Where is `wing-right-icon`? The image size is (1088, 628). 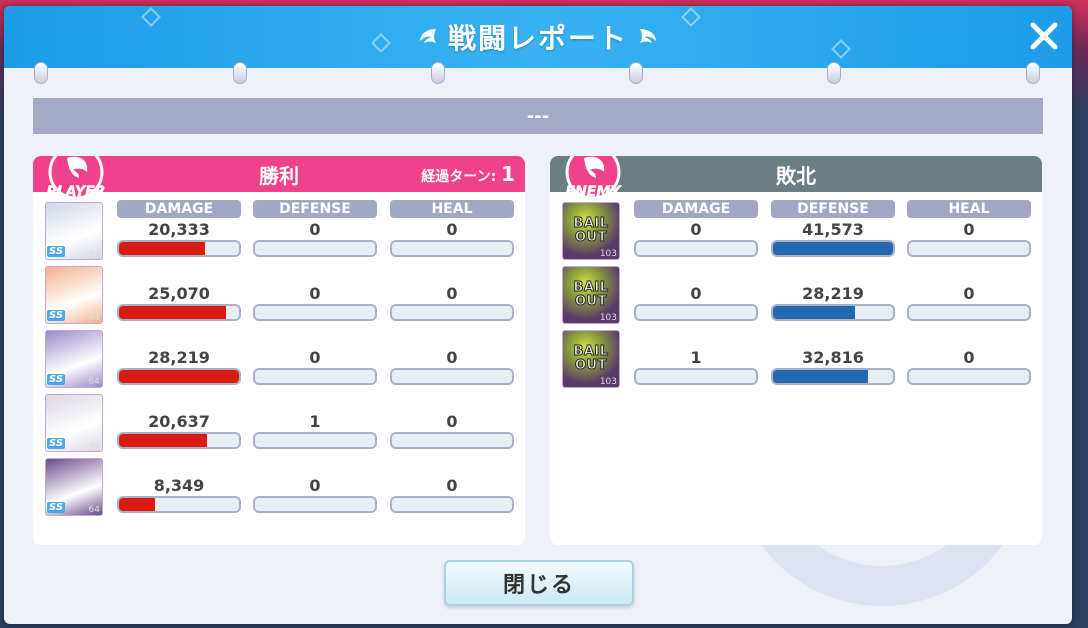
wing-right-icon is located at coordinates (648, 36).